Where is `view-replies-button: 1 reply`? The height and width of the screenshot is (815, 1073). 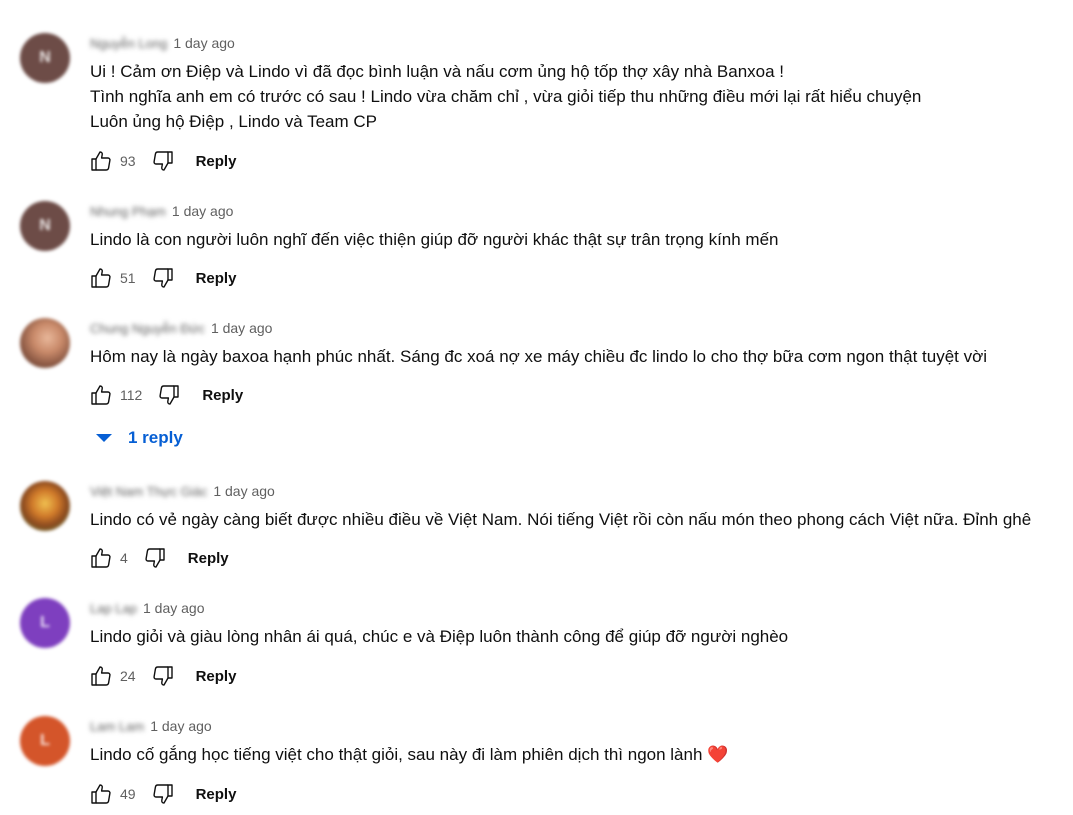
view-replies-button: 1 reply is located at coordinates (139, 438).